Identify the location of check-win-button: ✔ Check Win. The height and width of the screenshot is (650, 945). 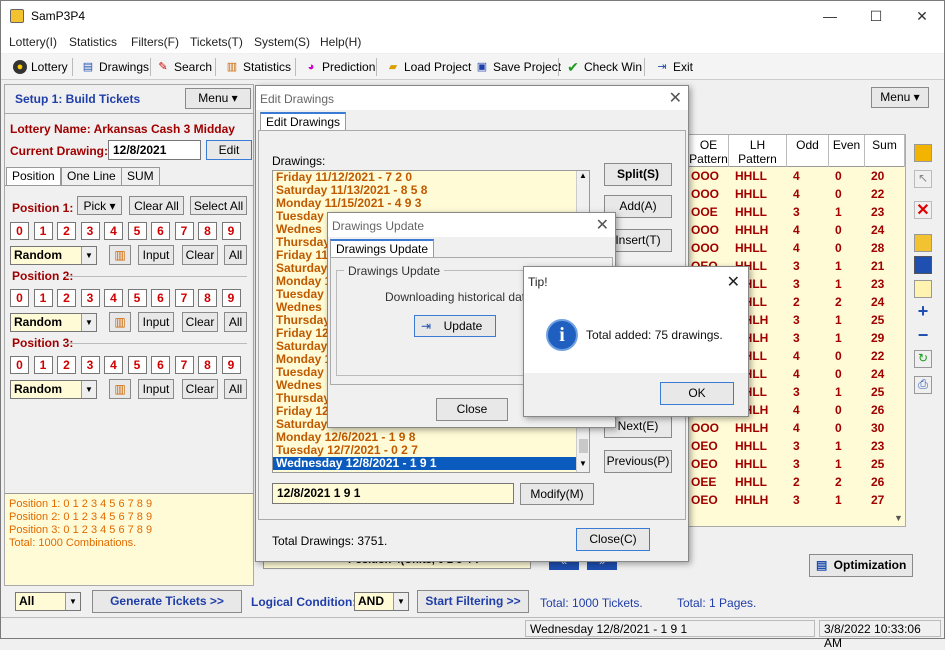
(603, 67).